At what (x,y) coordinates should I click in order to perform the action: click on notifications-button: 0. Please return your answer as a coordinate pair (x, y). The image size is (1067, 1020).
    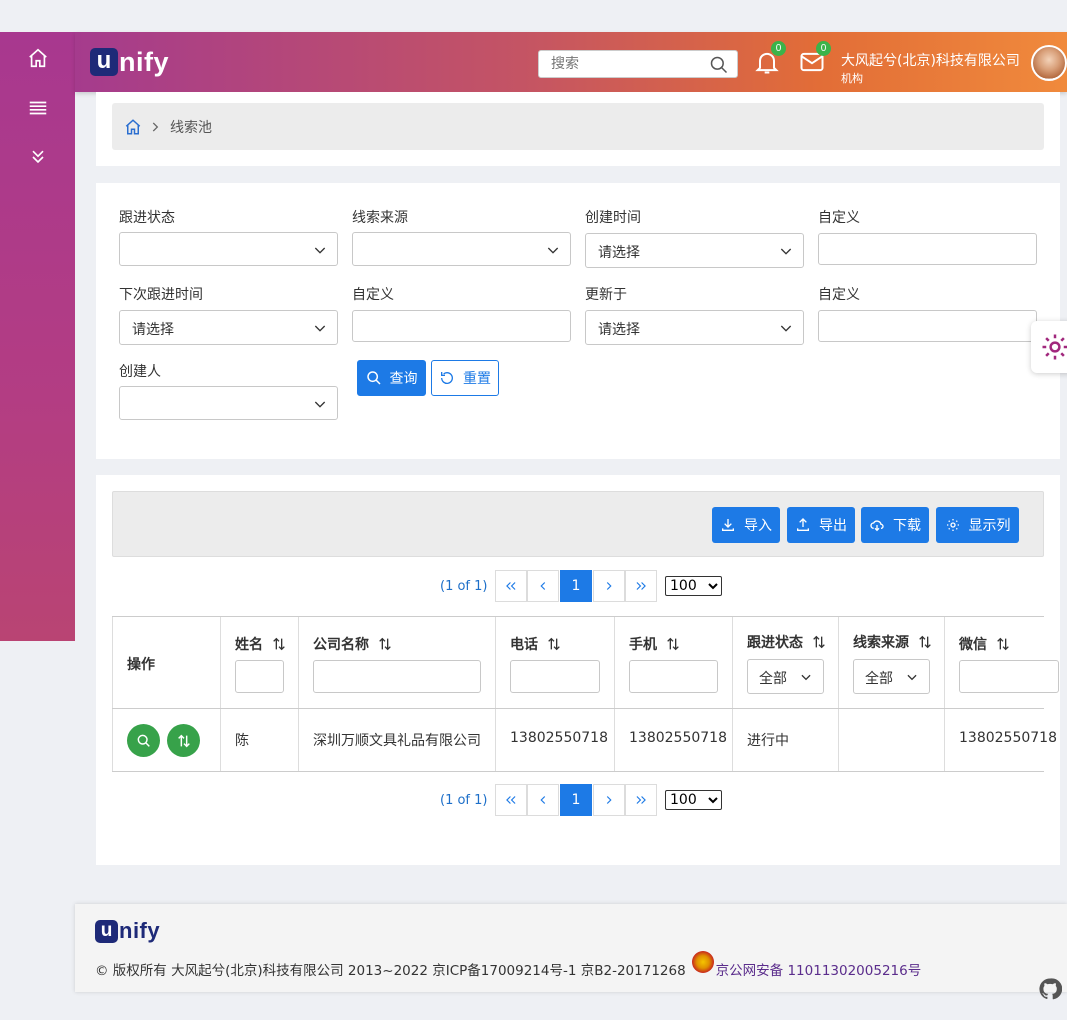
    Looking at the image, I should click on (769, 58).